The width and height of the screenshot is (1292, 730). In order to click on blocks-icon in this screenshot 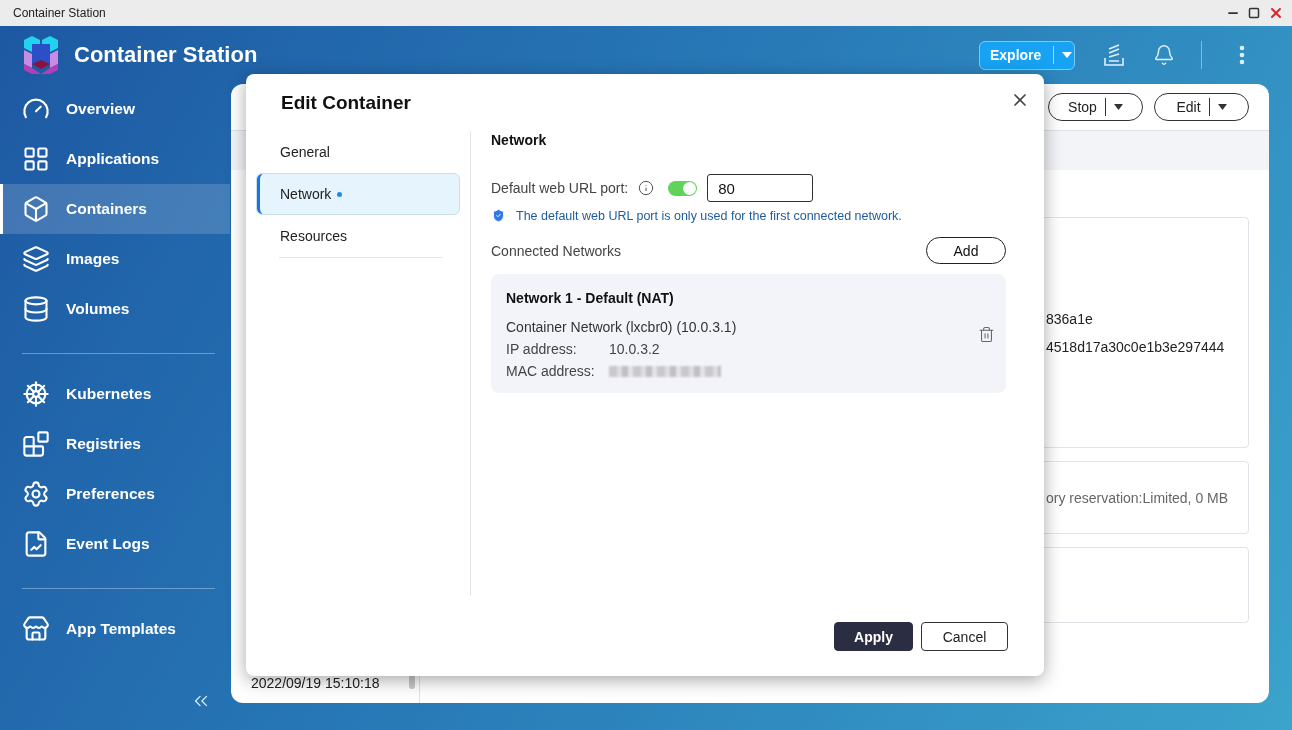, I will do `click(36, 444)`.